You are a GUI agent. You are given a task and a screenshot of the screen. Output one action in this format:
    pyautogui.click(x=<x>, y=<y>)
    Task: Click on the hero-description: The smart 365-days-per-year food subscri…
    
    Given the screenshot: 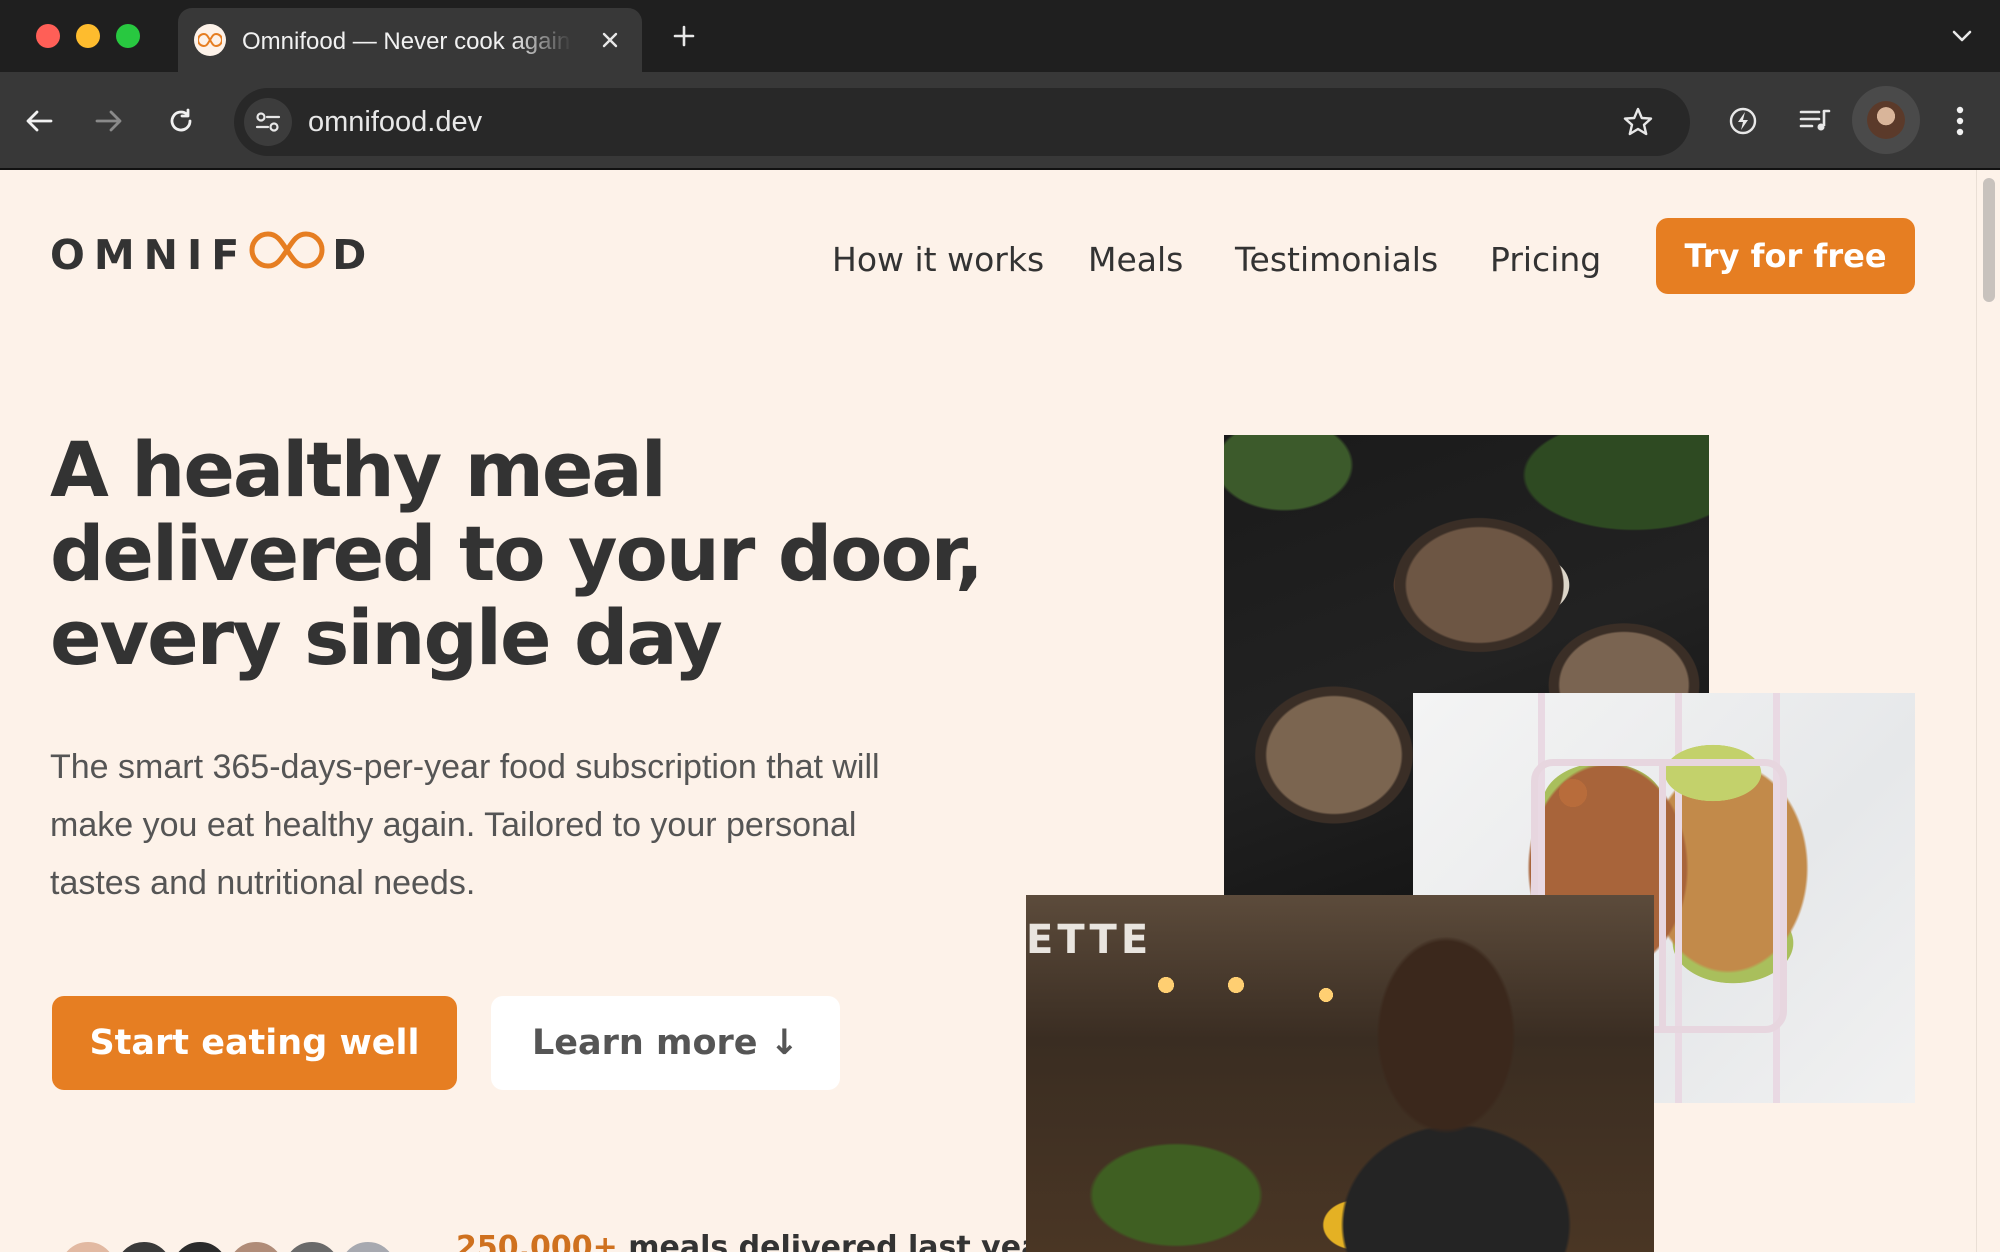 What is the action you would take?
    pyautogui.click(x=465, y=825)
    